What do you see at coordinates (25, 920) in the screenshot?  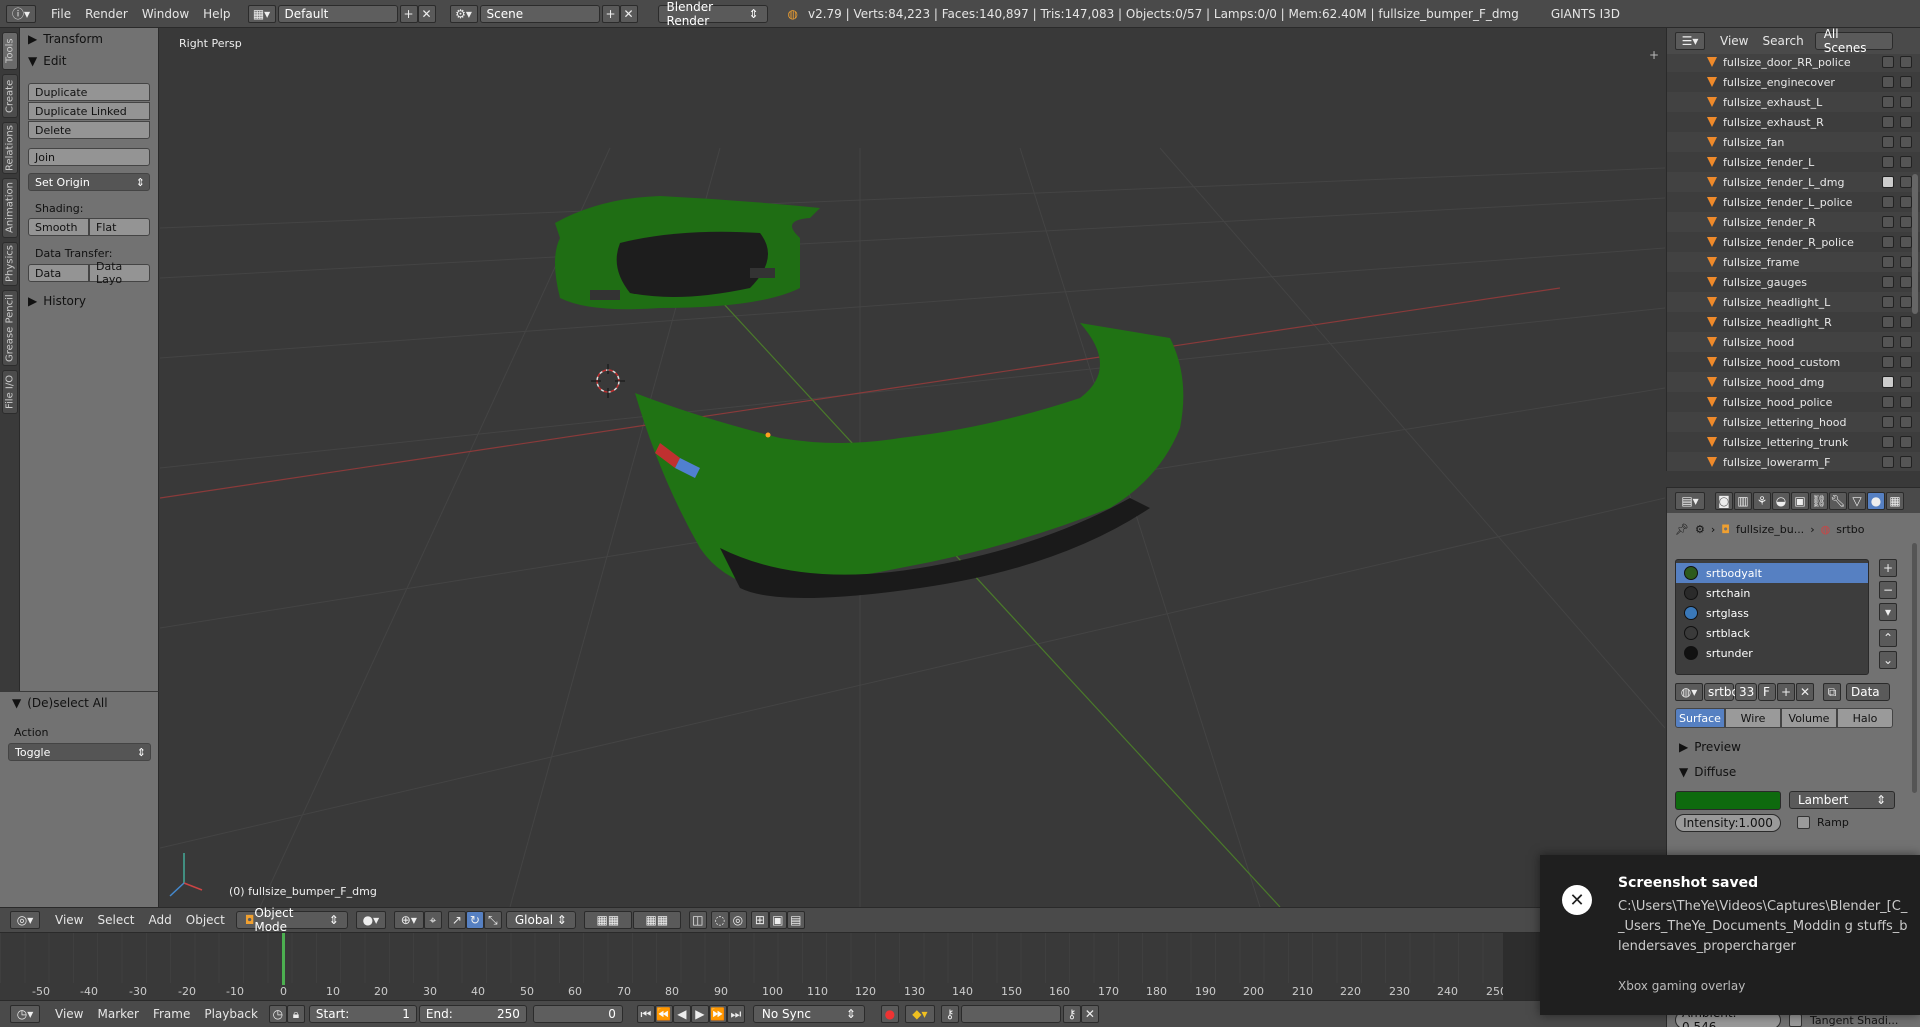 I see `editor-type-button: ◎▾` at bounding box center [25, 920].